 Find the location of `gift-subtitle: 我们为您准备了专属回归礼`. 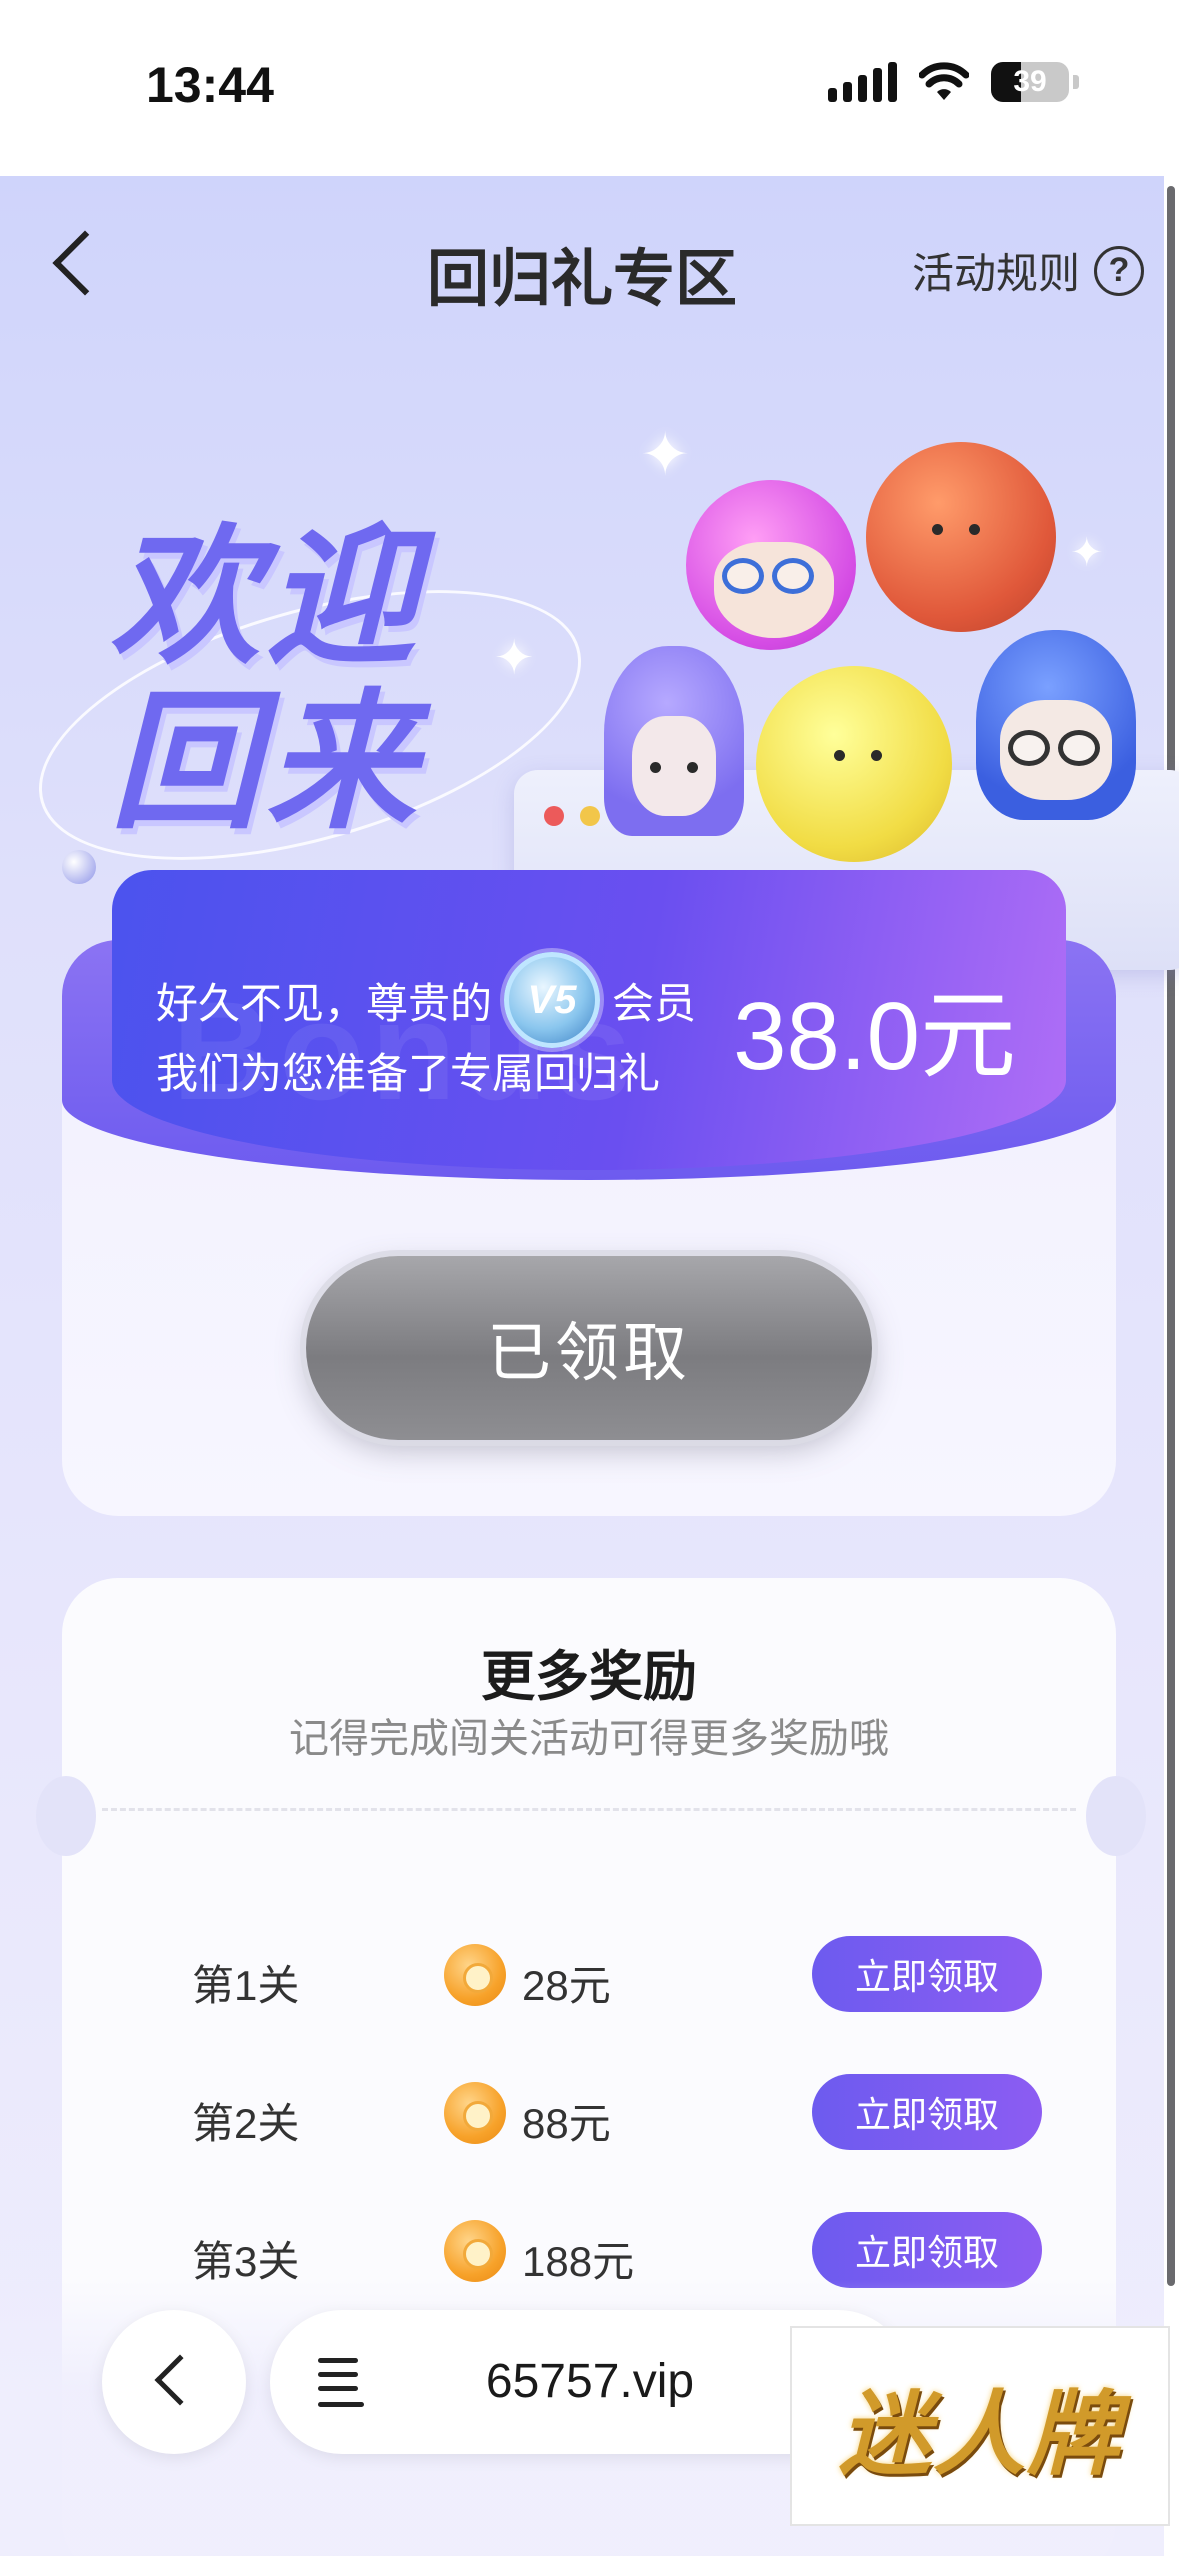

gift-subtitle: 我们为您准备了专属回归礼 is located at coordinates (408, 1073).